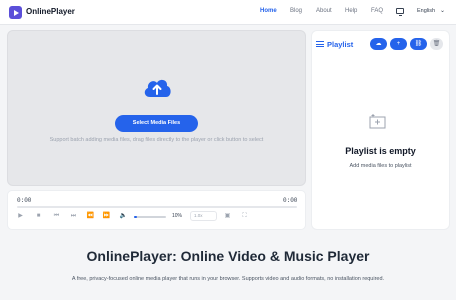 Image resolution: width=456 pixels, height=300 pixels. Describe the element at coordinates (50, 11) in the screenshot. I see `brand-name: OnlinePlayer` at that location.